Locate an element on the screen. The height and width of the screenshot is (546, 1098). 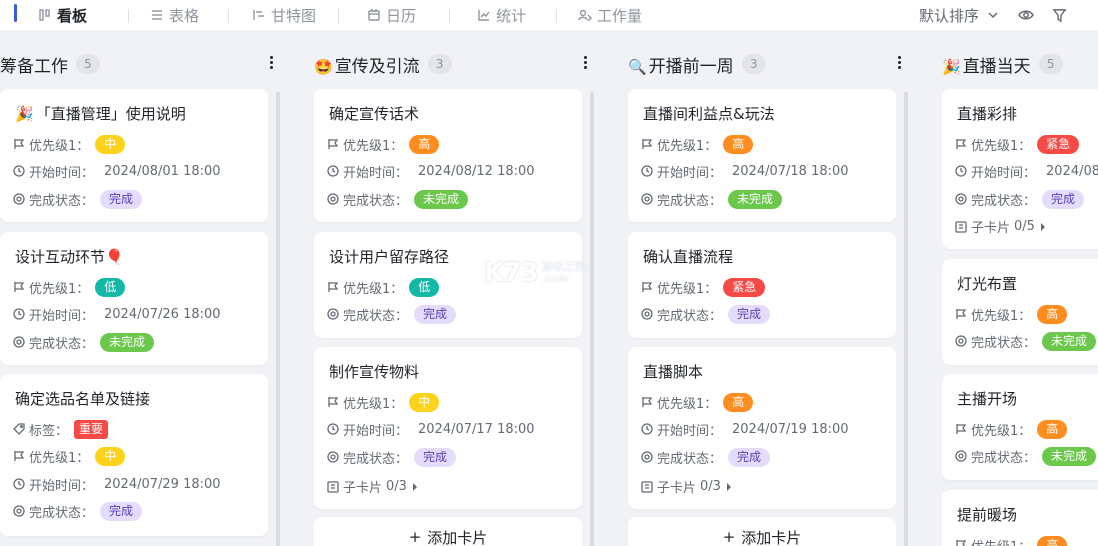
priority-tag: 低 is located at coordinates (110, 287).